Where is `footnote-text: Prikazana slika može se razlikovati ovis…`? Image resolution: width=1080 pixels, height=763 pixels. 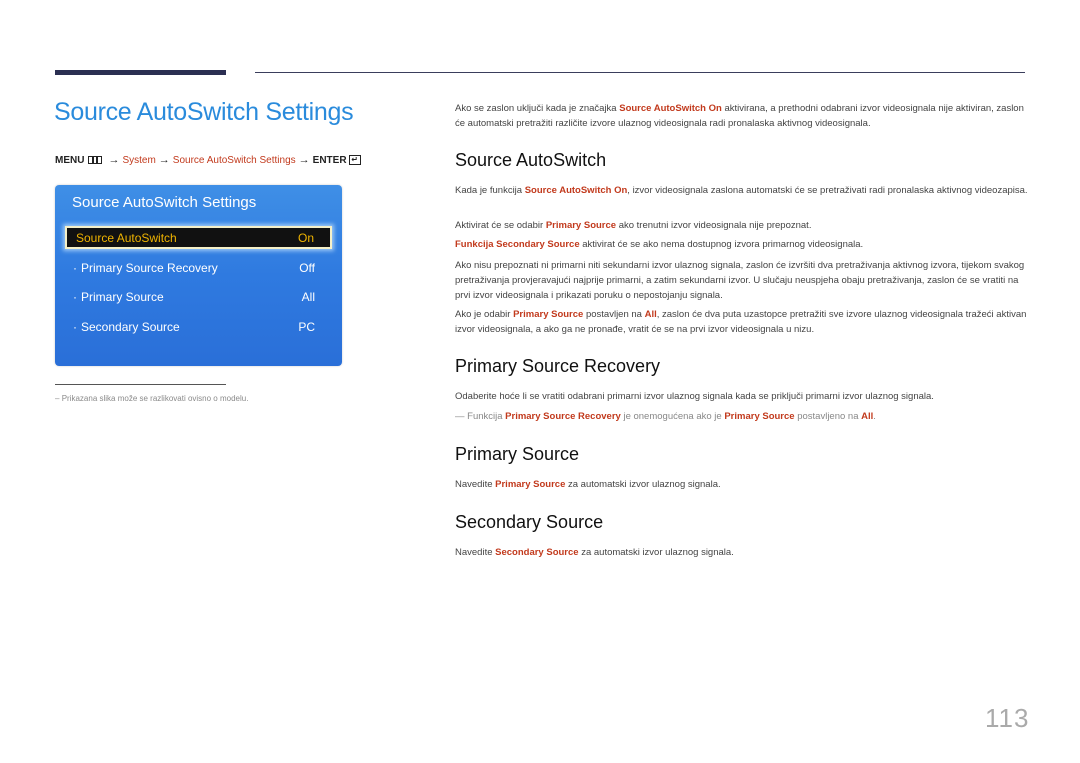 footnote-text: Prikazana slika može se razlikovati ovis… is located at coordinates (155, 398).